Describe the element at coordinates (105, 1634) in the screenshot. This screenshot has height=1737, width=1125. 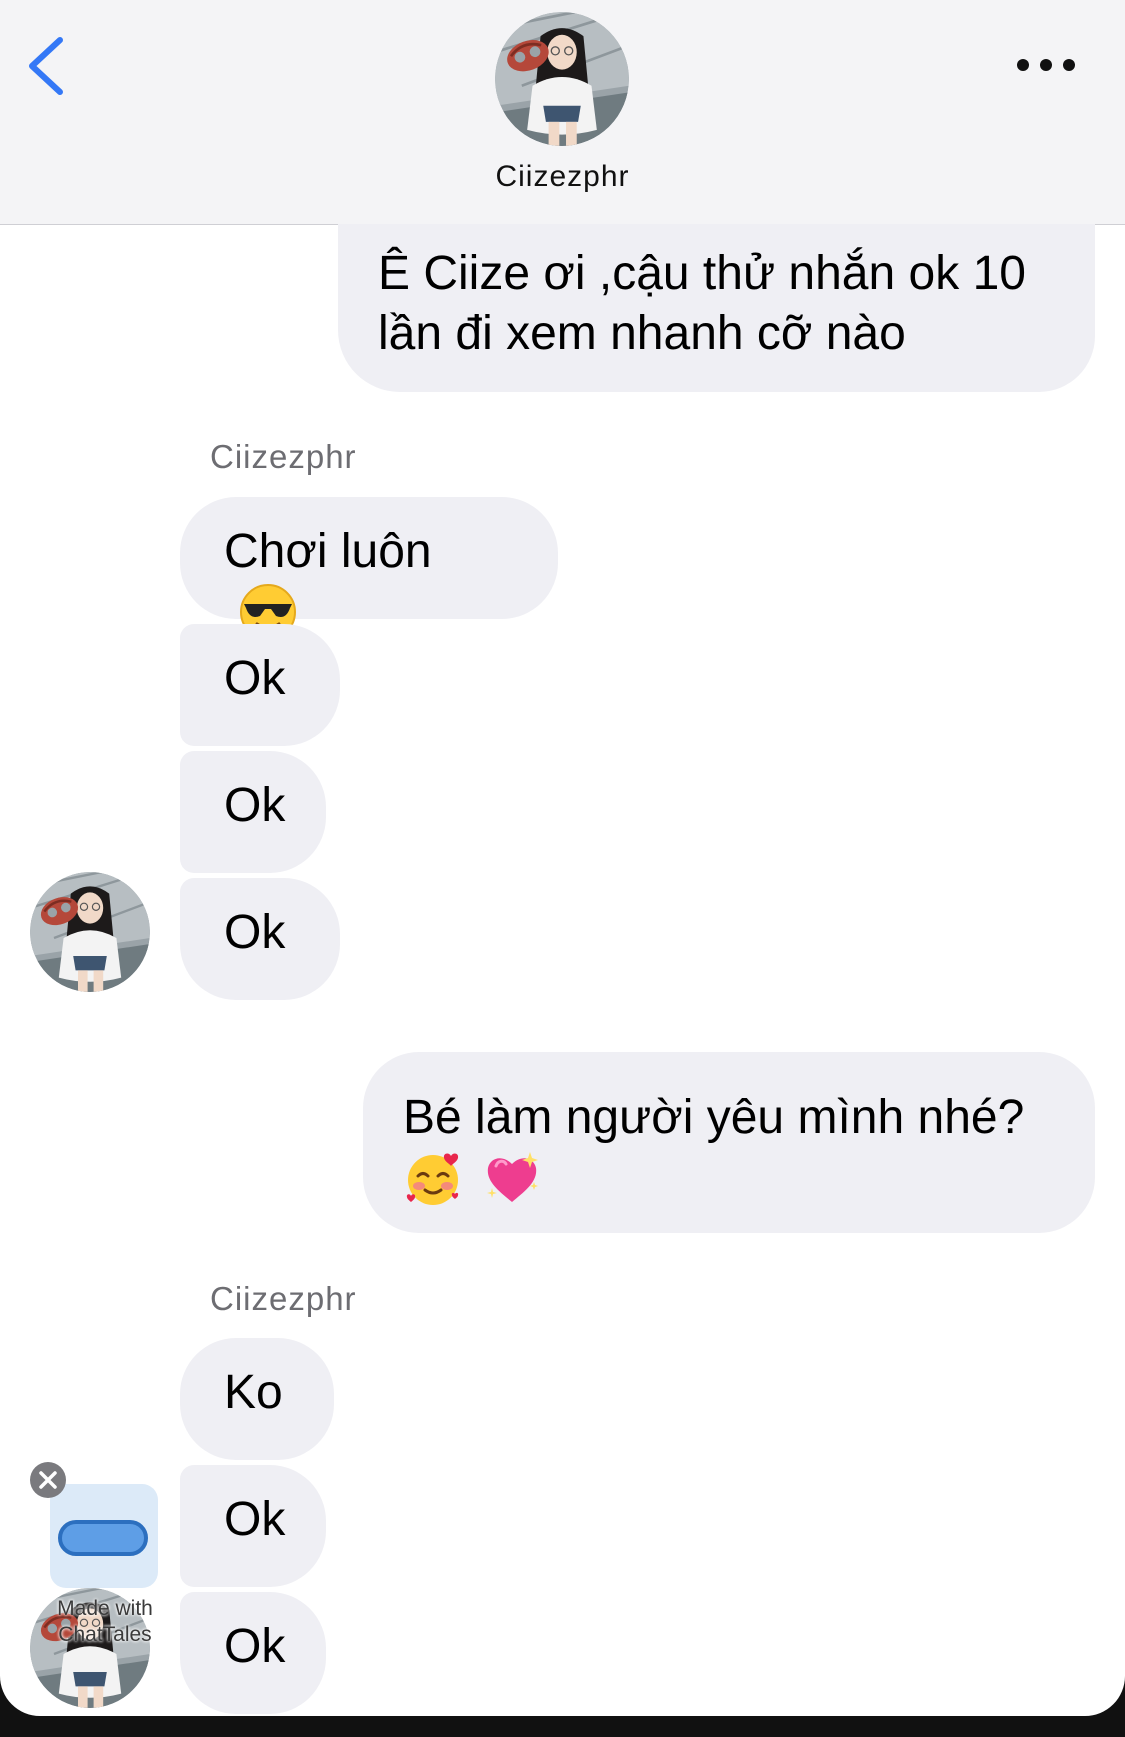
I see `watermark-line-2: ChatTales` at that location.